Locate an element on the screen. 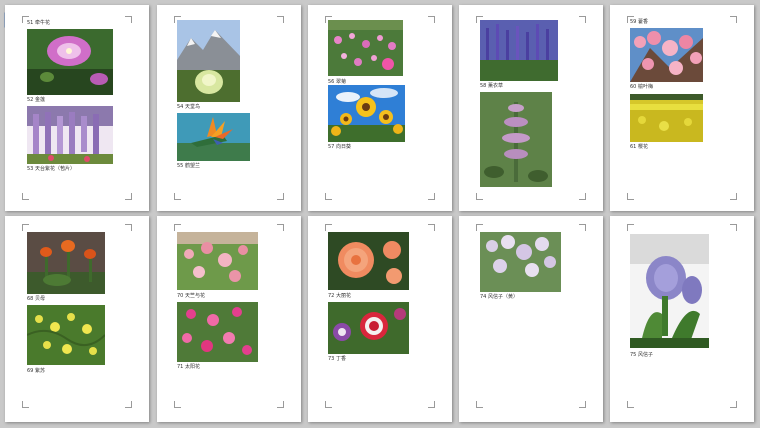 The width and height of the screenshot is (760, 428). figure-caption: 71 太阳花 is located at coordinates (188, 367).